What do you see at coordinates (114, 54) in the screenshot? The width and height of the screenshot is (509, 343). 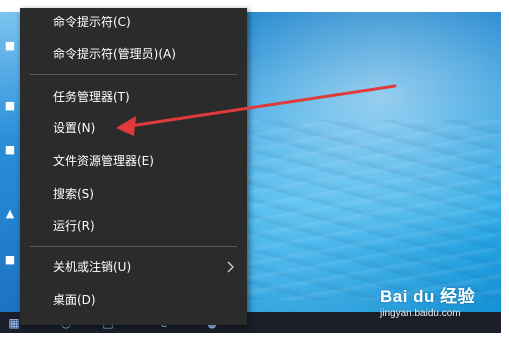 I see `menu-item-label: 命令提示符(管理员)(A)` at bounding box center [114, 54].